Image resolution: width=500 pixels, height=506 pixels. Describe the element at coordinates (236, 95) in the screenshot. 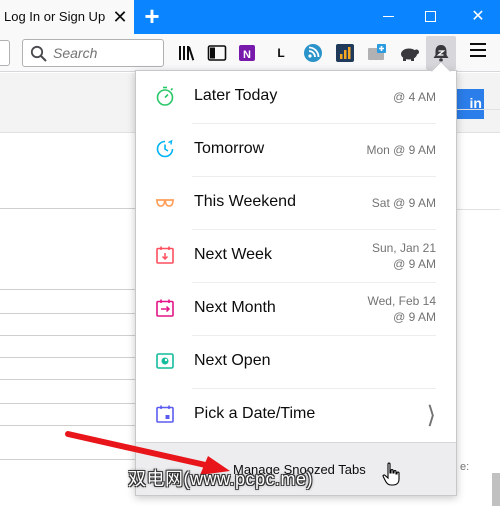

I see `option-label: Later Today` at that location.